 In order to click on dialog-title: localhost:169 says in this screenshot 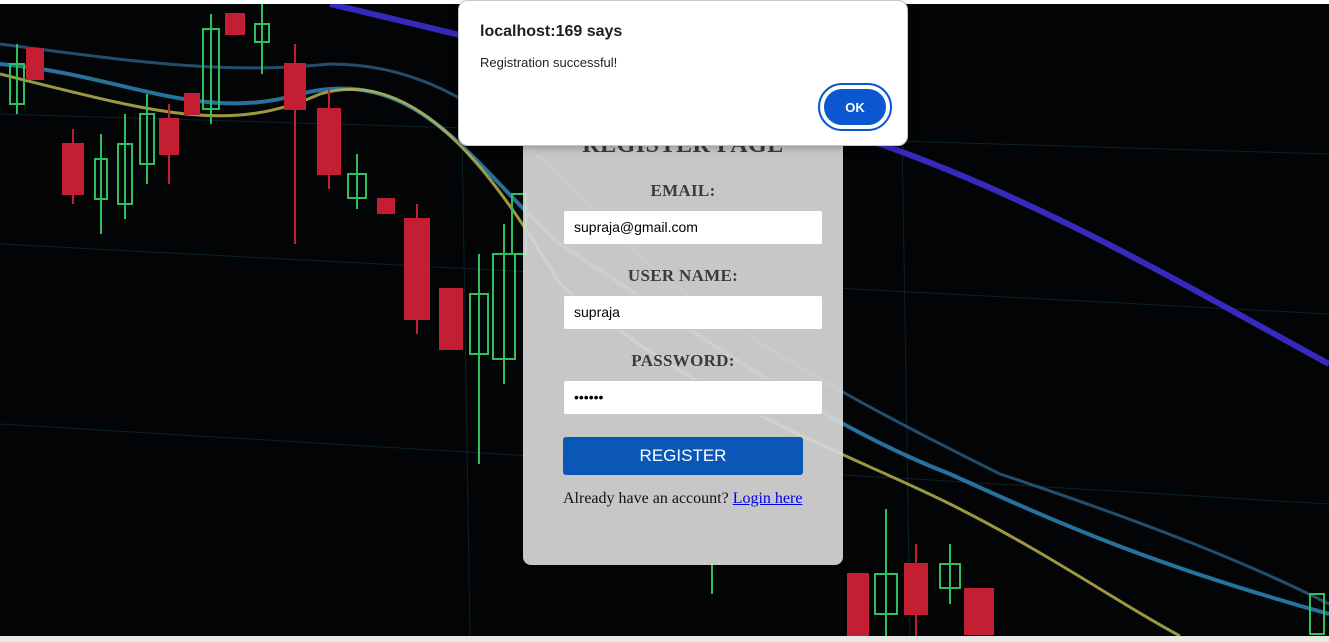, I will do `click(551, 31)`.